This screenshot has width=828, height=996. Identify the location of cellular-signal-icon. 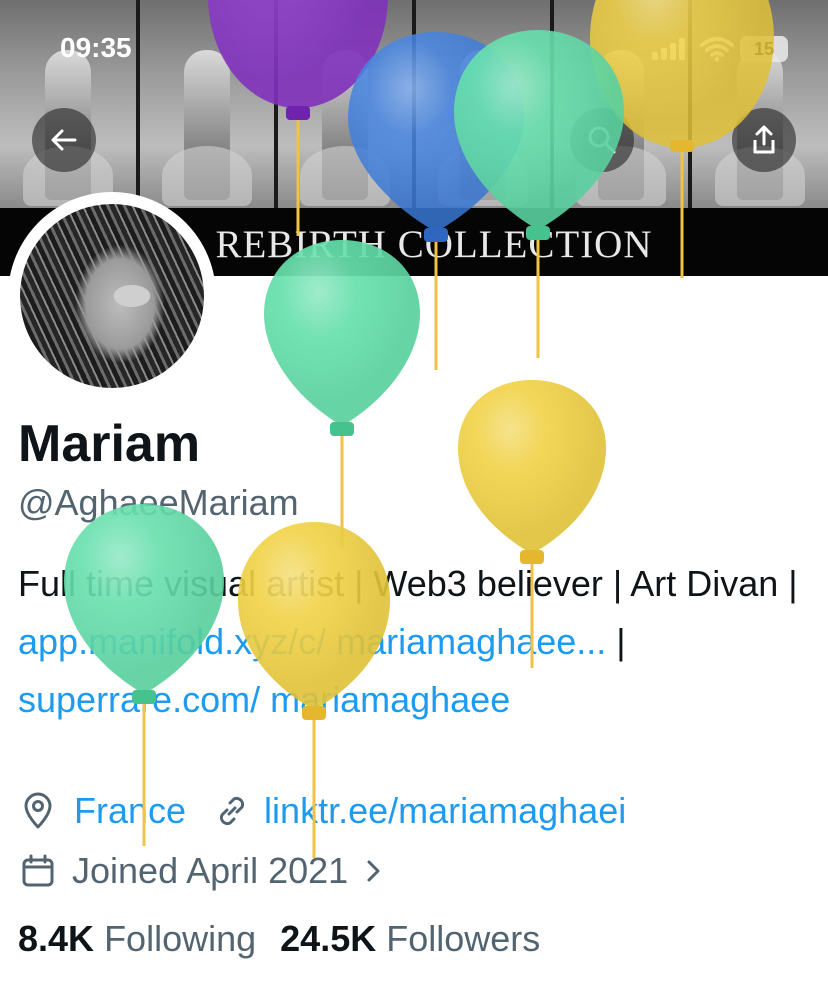
(672, 49).